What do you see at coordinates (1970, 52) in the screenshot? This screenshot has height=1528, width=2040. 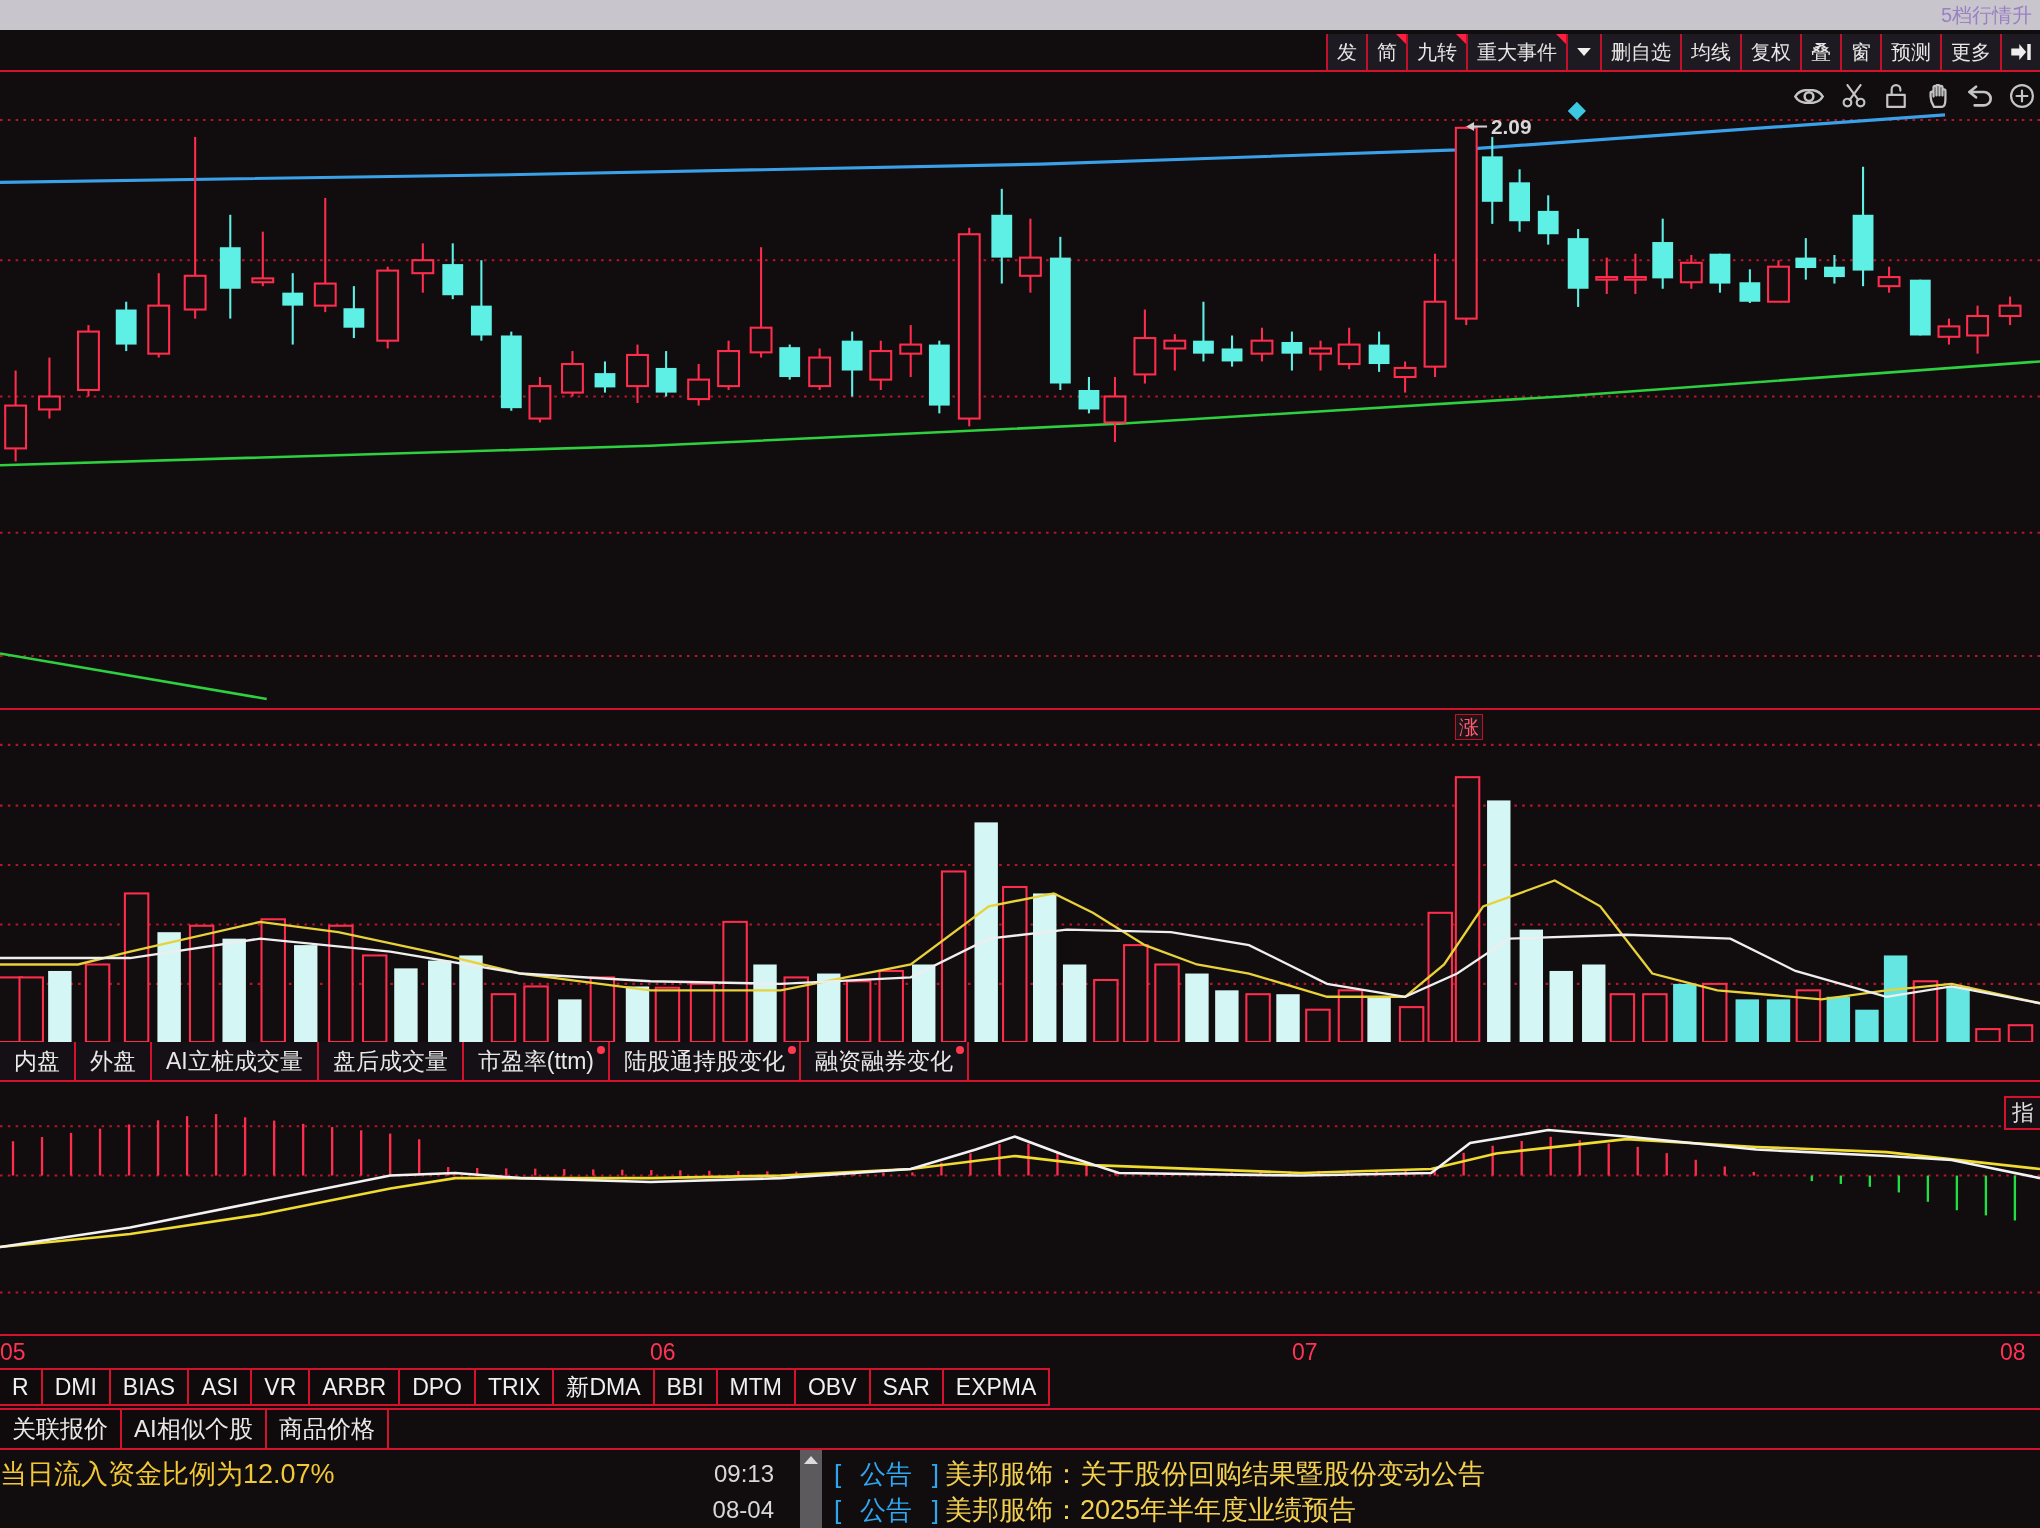 I see `toolbar-button: 更多` at bounding box center [1970, 52].